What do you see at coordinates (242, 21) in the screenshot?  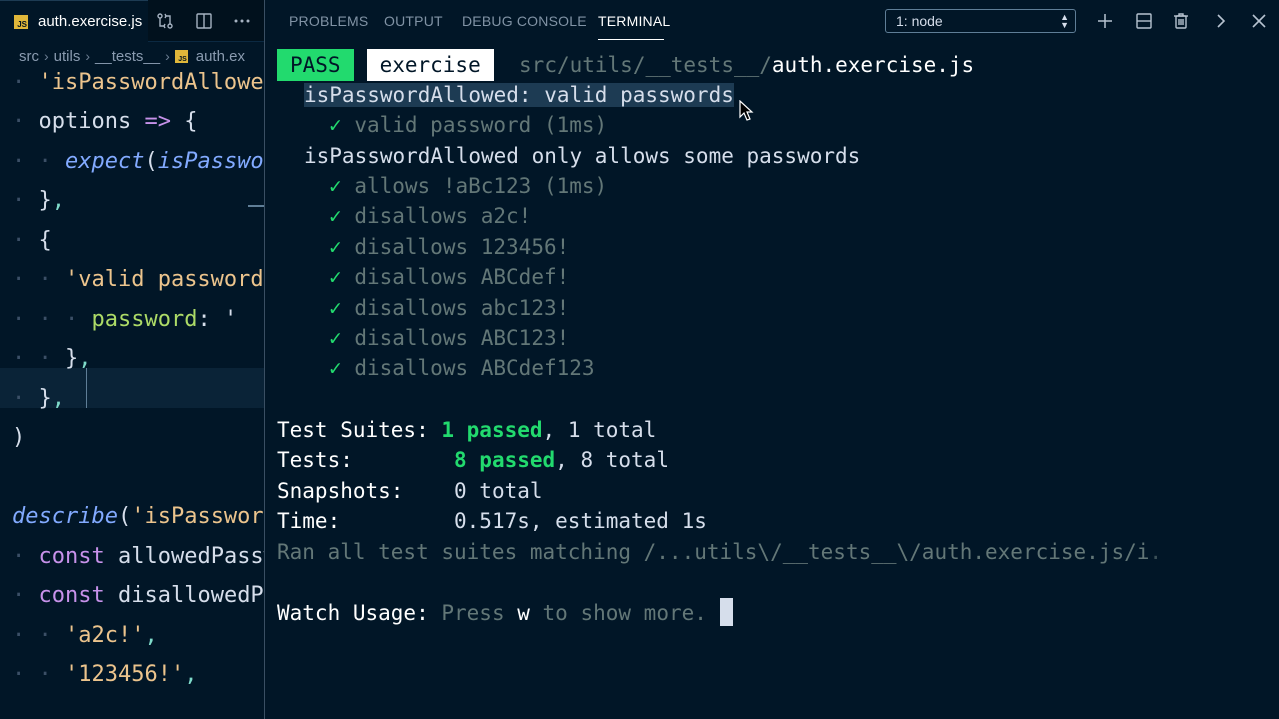 I see `more-actions-icon` at bounding box center [242, 21].